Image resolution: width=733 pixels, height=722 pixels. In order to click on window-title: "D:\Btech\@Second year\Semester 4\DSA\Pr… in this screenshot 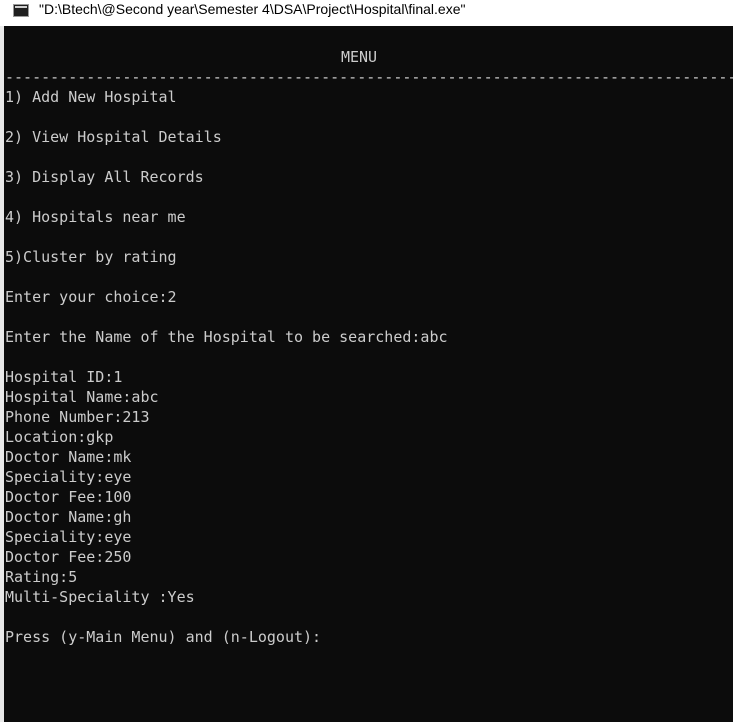, I will do `click(252, 9)`.